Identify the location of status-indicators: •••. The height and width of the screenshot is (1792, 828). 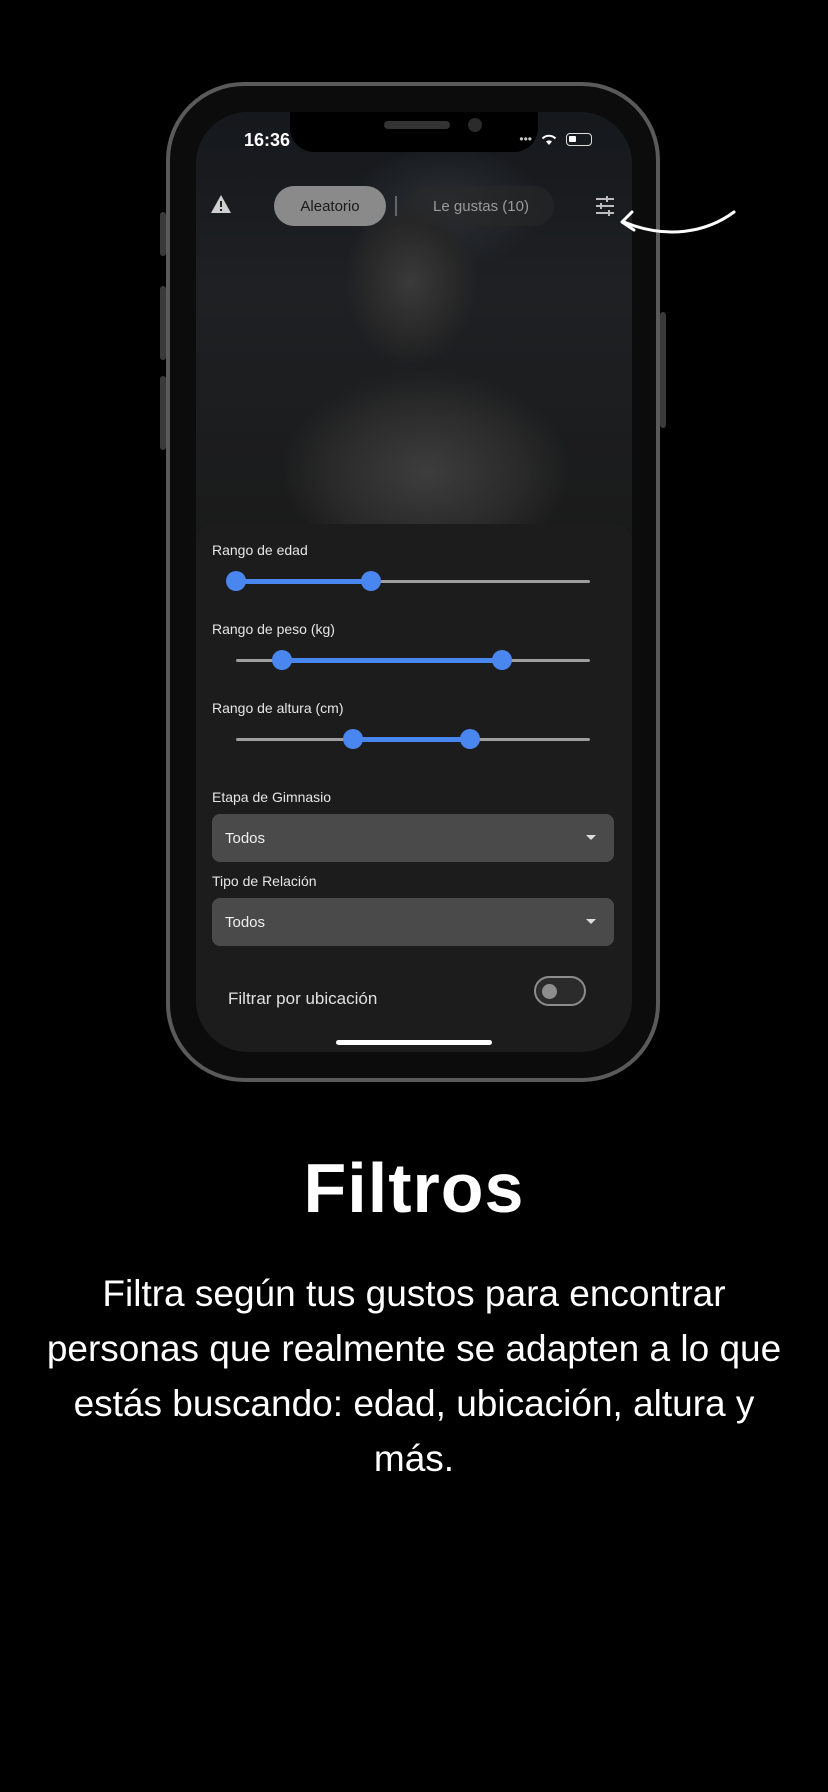
(555, 139).